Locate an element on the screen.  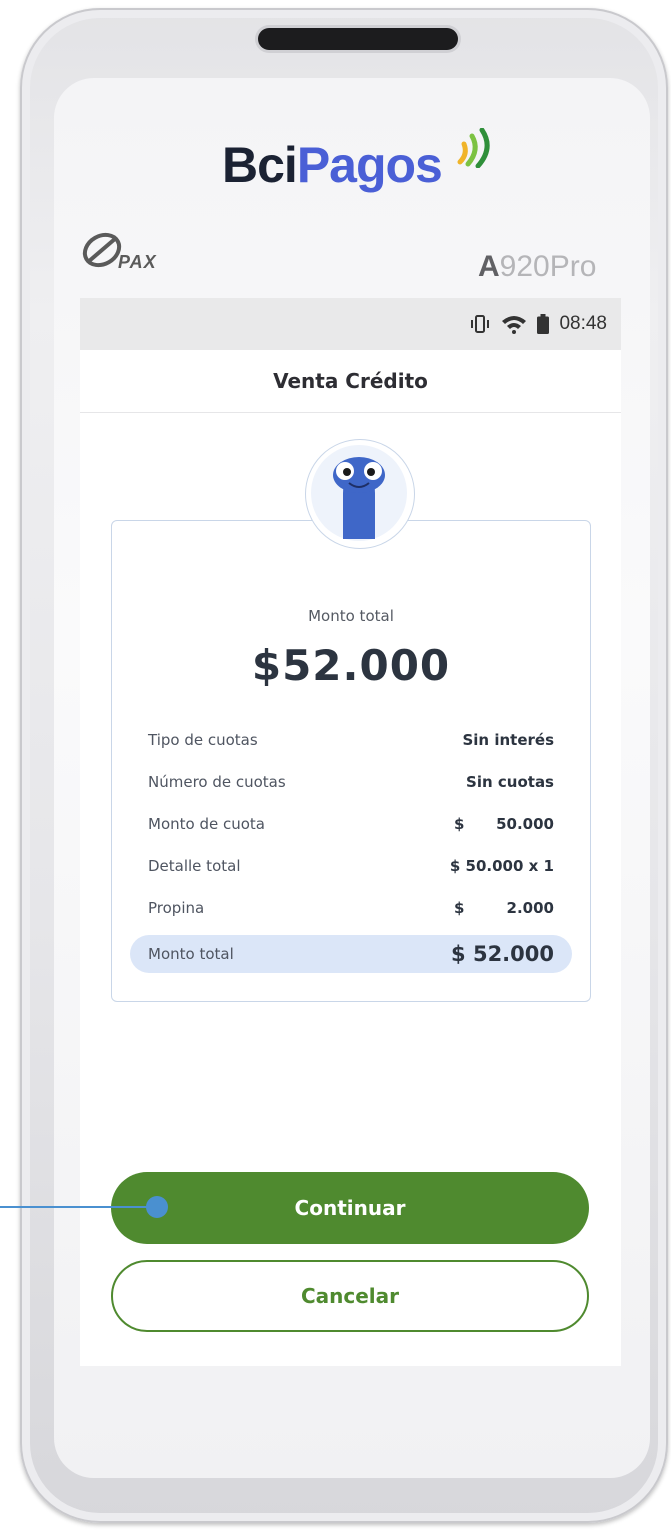
status-time: 08:48 is located at coordinates (583, 323).